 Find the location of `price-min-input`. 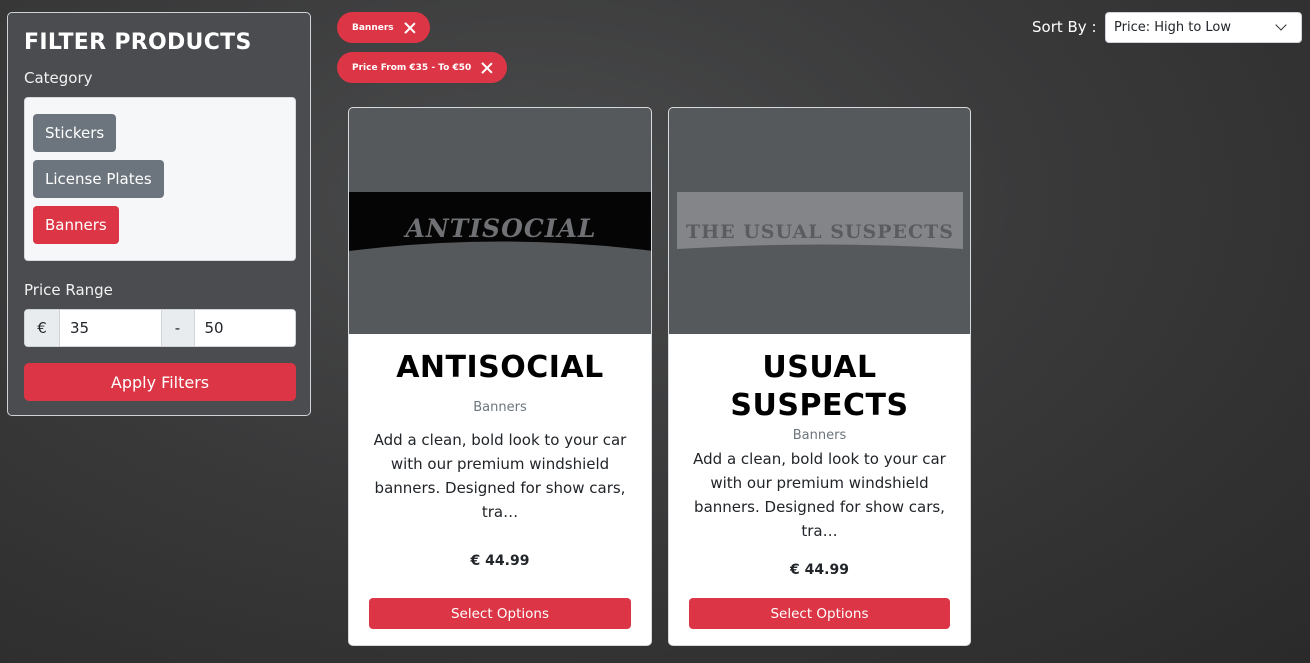

price-min-input is located at coordinates (110, 328).